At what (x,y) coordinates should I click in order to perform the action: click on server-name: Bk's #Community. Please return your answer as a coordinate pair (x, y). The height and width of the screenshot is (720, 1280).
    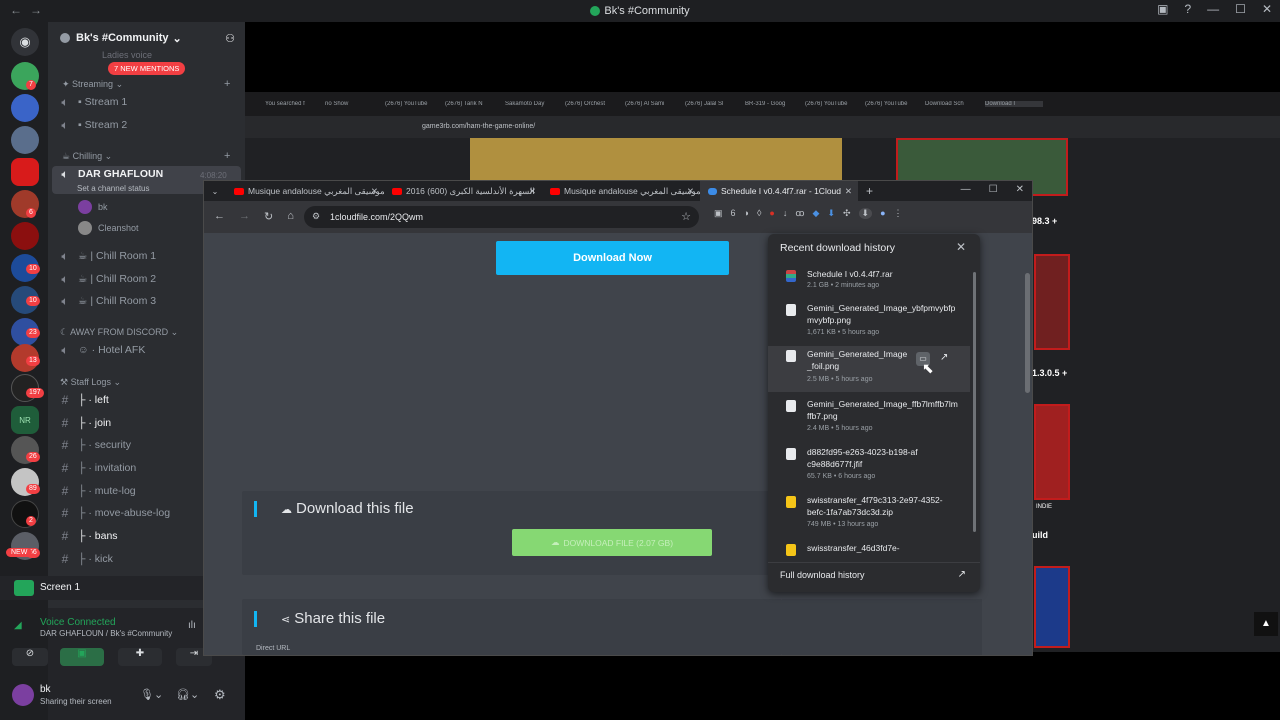
    Looking at the image, I should click on (122, 38).